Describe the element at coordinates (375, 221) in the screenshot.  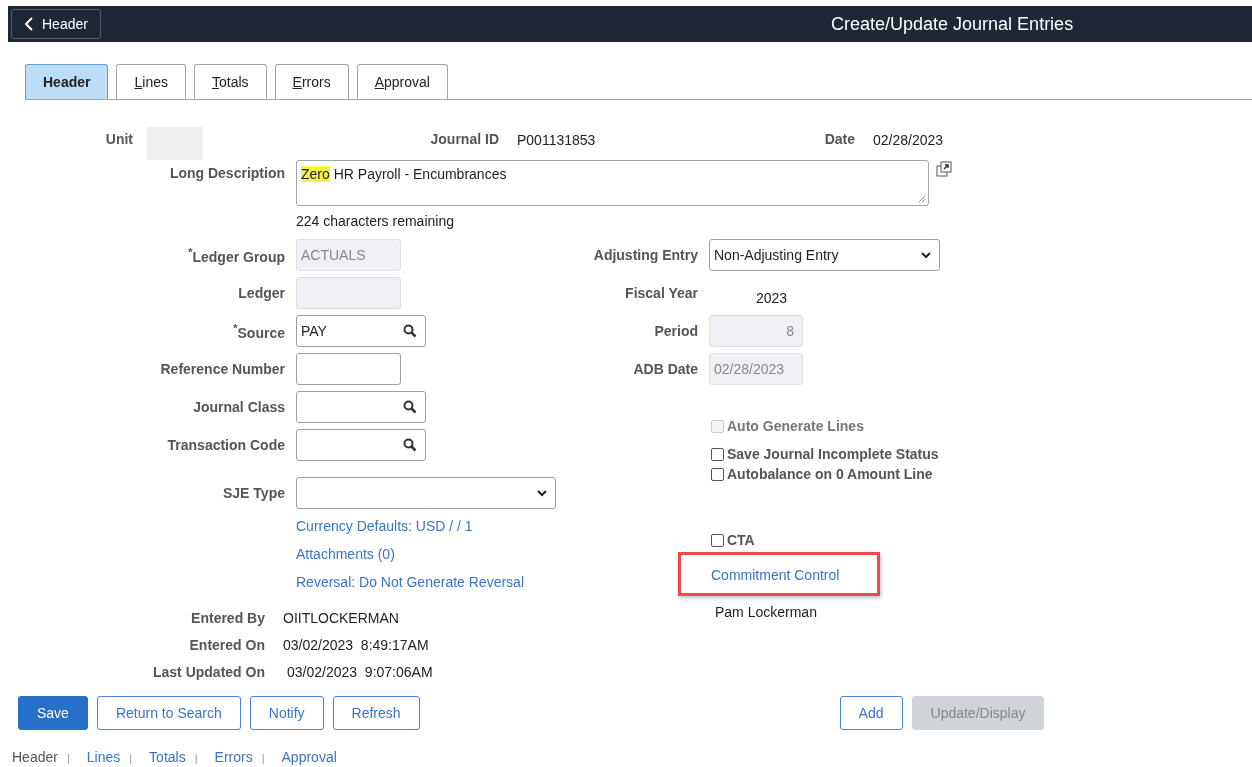
I see `character-count: 224 characters remaining` at that location.